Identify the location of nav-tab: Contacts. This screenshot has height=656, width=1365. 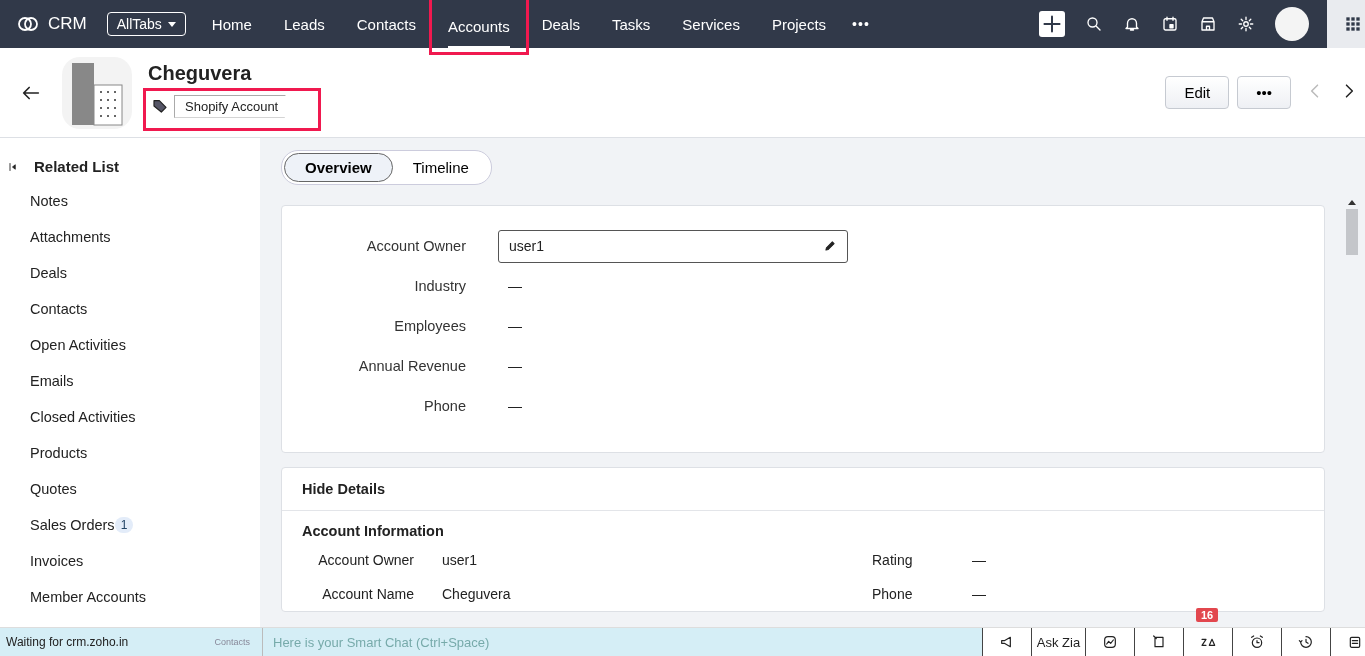
(386, 24).